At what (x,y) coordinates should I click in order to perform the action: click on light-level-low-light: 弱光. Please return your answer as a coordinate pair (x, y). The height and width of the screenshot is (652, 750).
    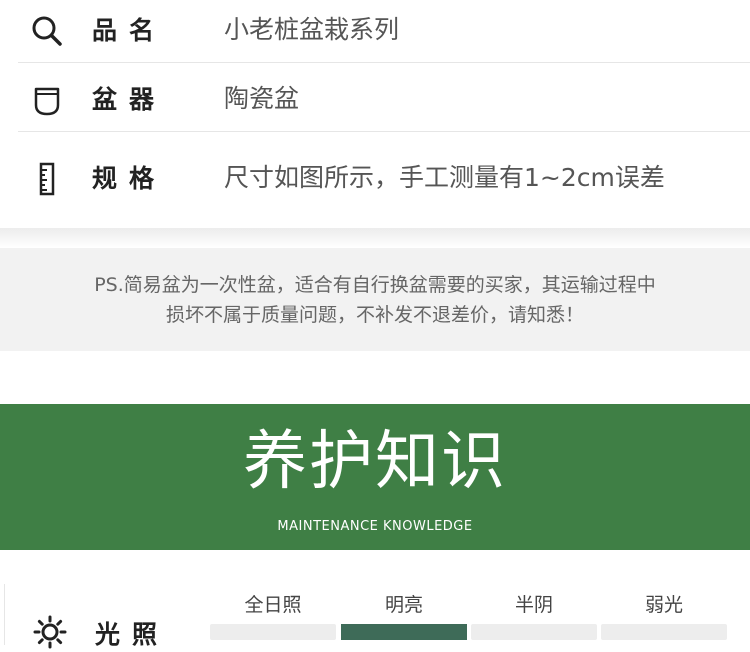
    Looking at the image, I should click on (664, 614).